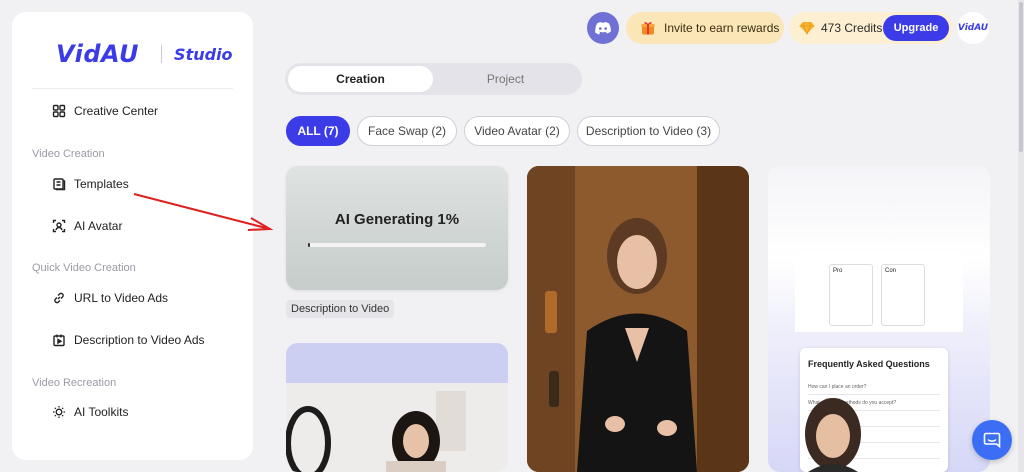 This screenshot has height=472, width=1024. I want to click on user-avatar: VidAU, so click(973, 28).